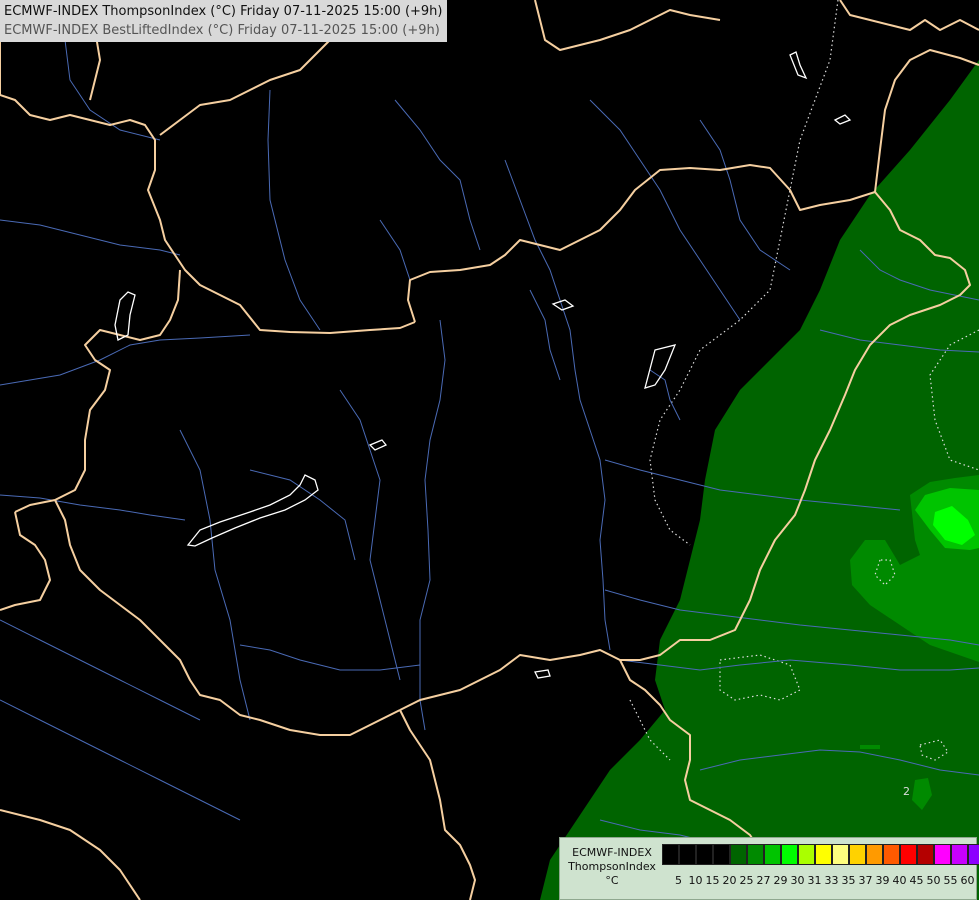 The image size is (979, 900). What do you see at coordinates (252, 510) in the screenshot?
I see `lake-balaton` at bounding box center [252, 510].